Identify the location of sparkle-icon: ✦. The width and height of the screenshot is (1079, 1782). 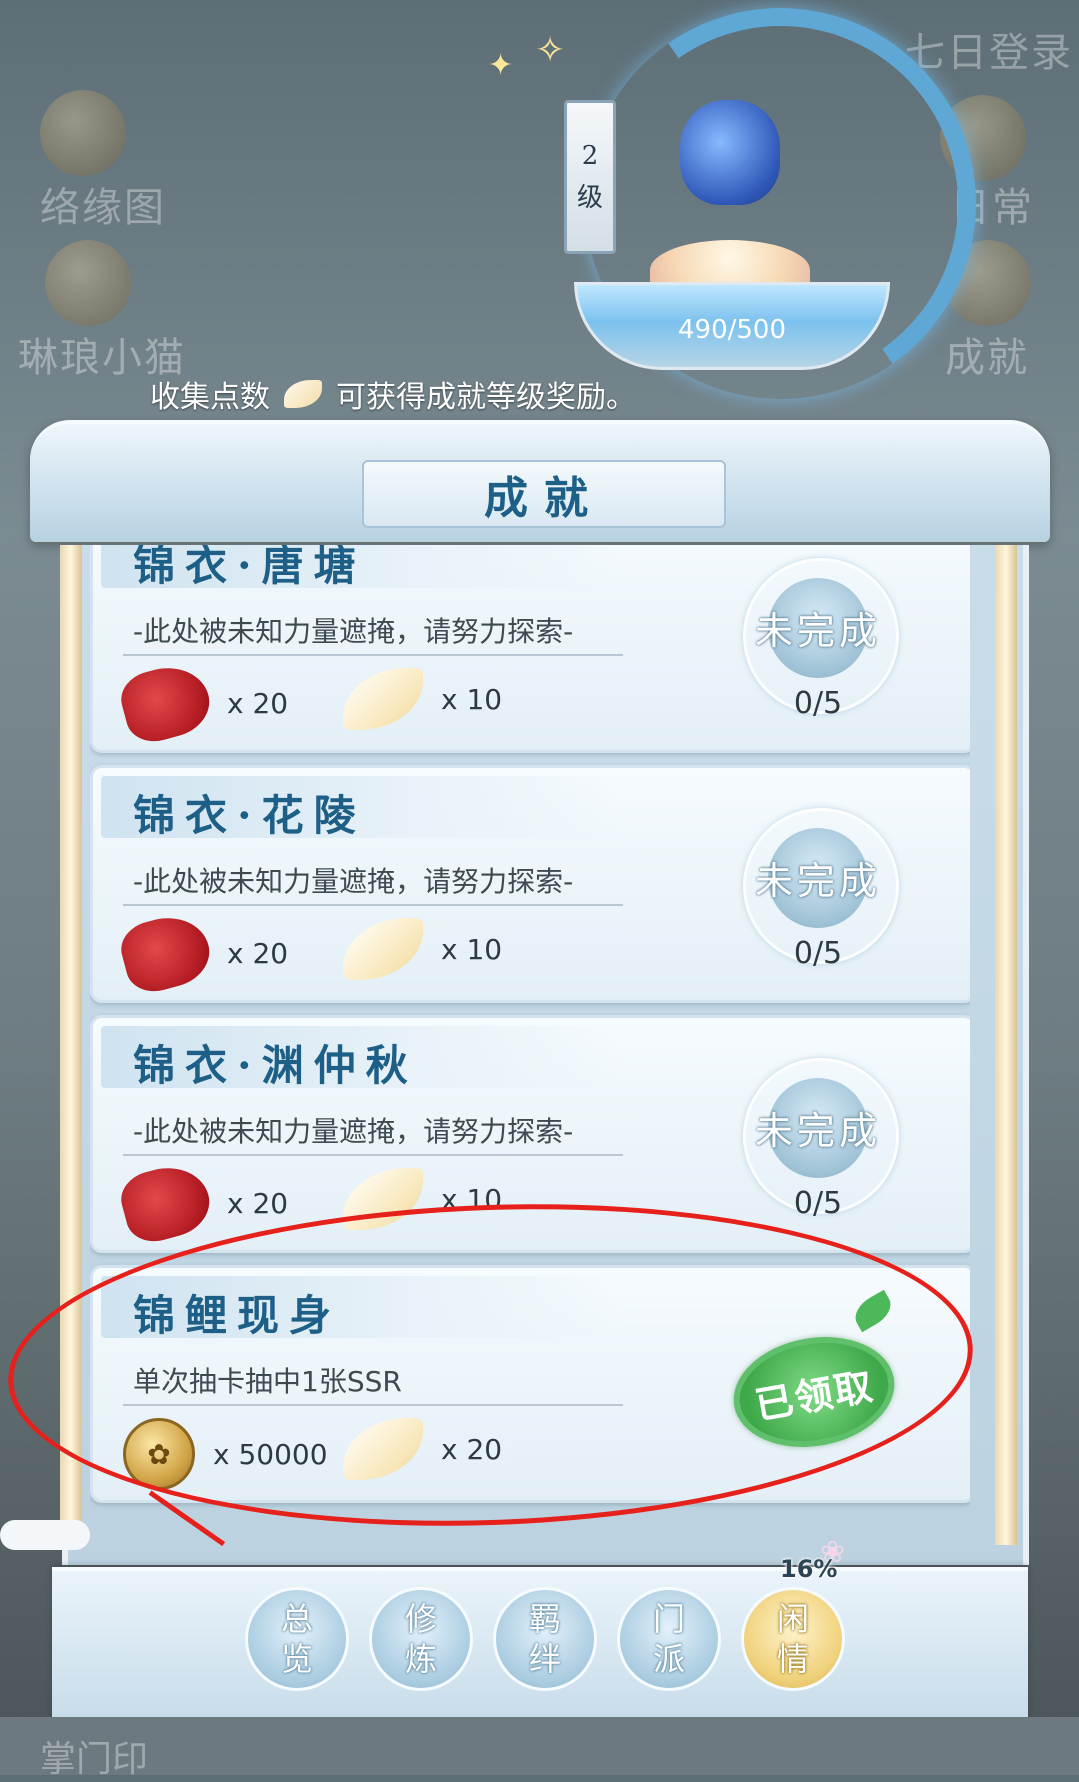
(501, 65).